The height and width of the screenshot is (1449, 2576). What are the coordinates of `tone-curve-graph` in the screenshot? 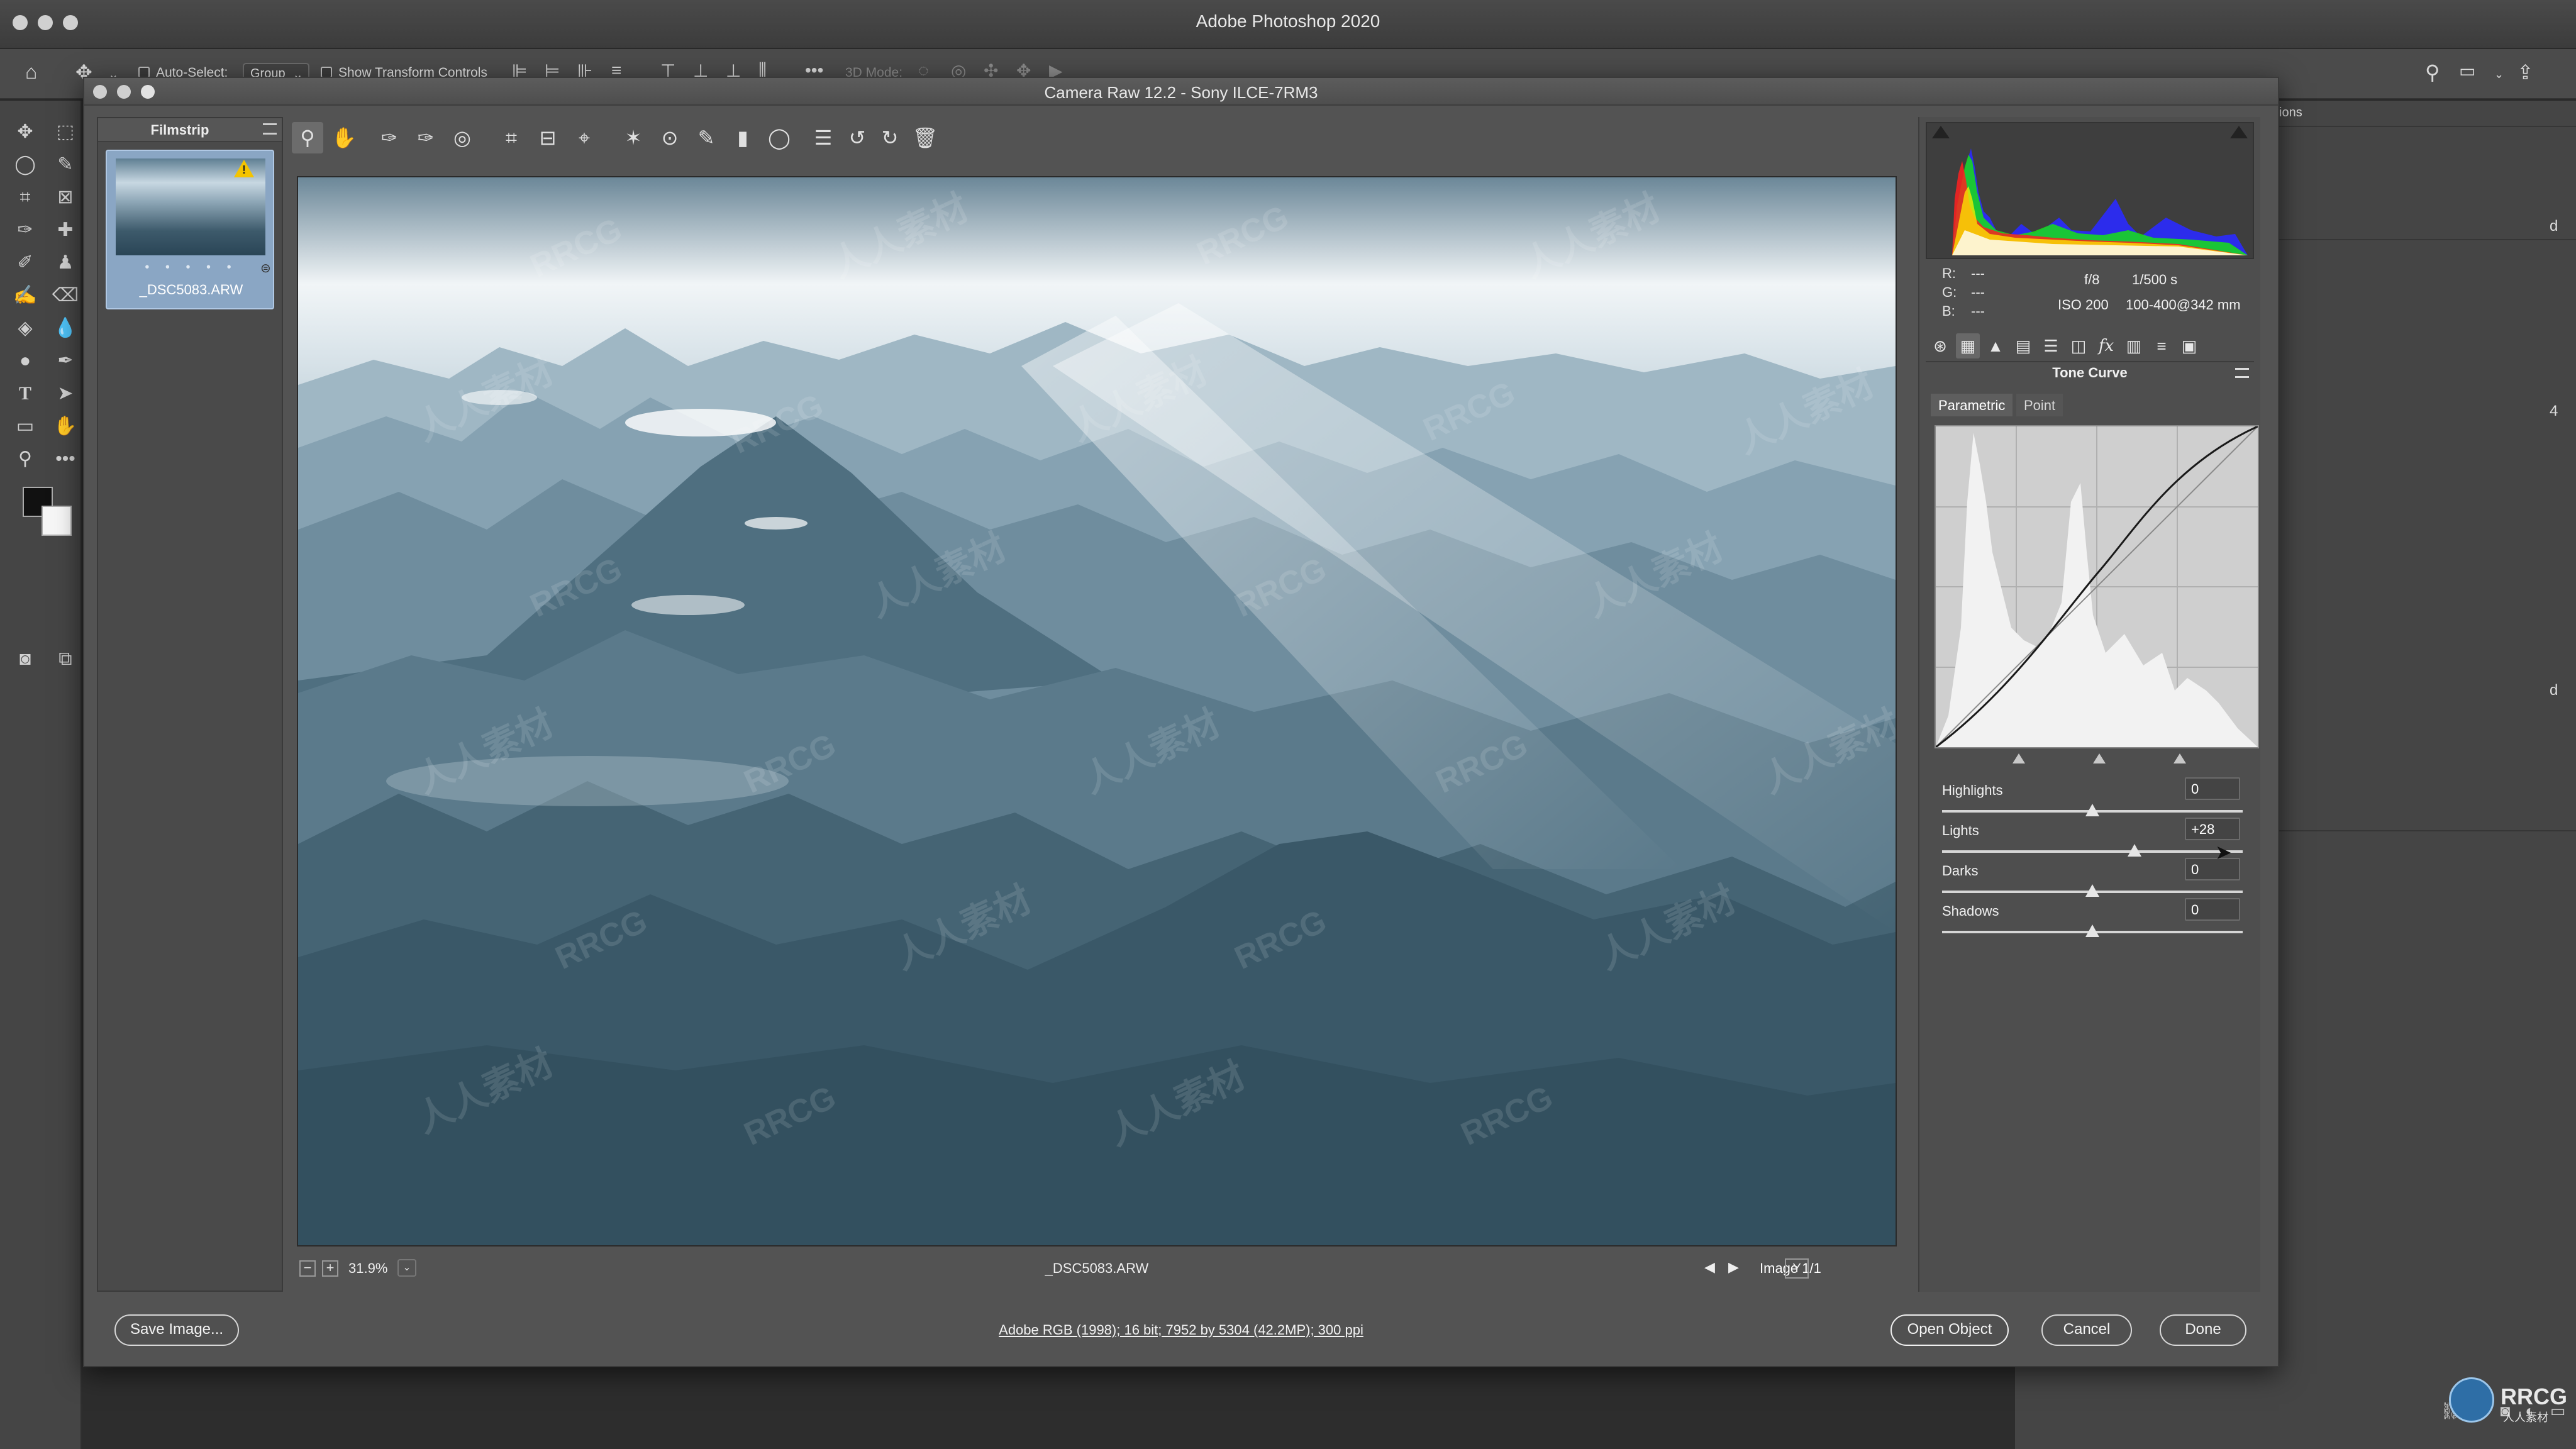 It's located at (2097, 586).